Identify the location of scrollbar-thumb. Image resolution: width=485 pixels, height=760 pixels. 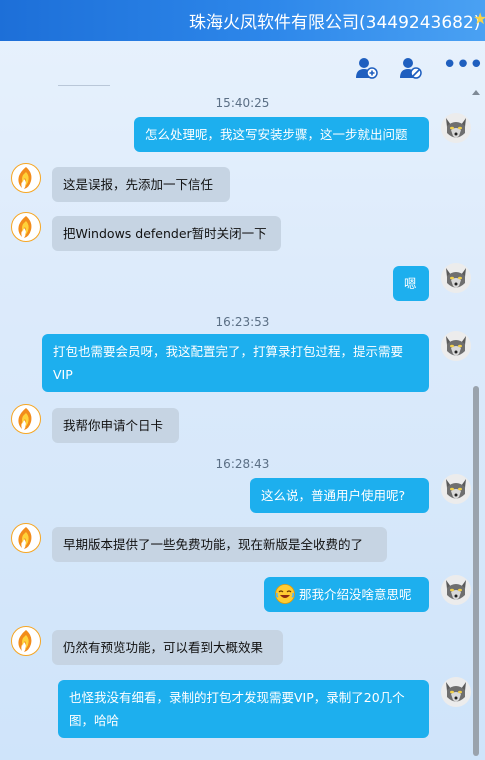
(476, 571).